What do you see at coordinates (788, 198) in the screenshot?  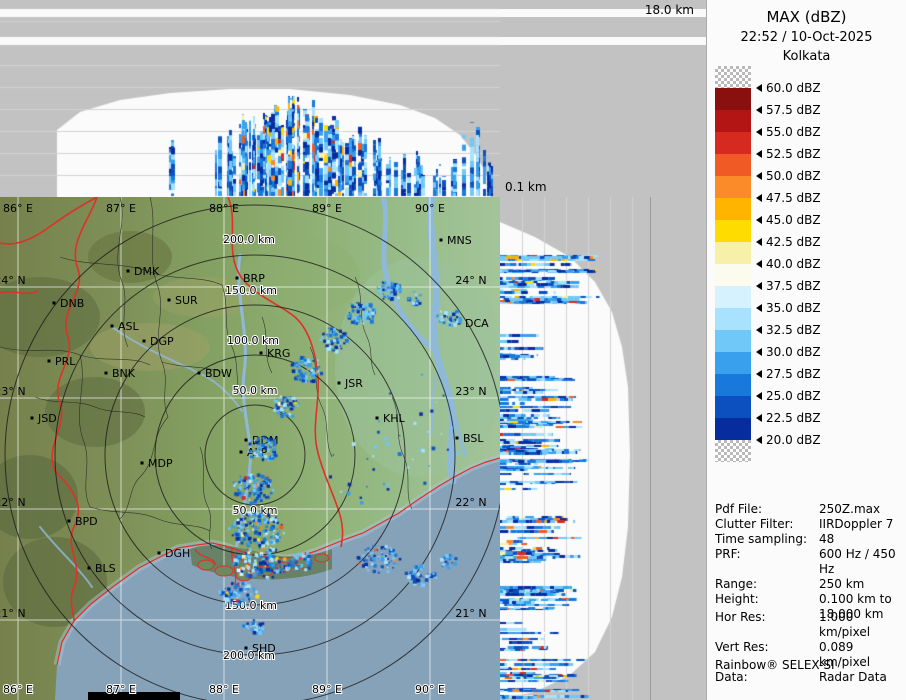 I see `colorbar-label: 47.5 dBZ` at bounding box center [788, 198].